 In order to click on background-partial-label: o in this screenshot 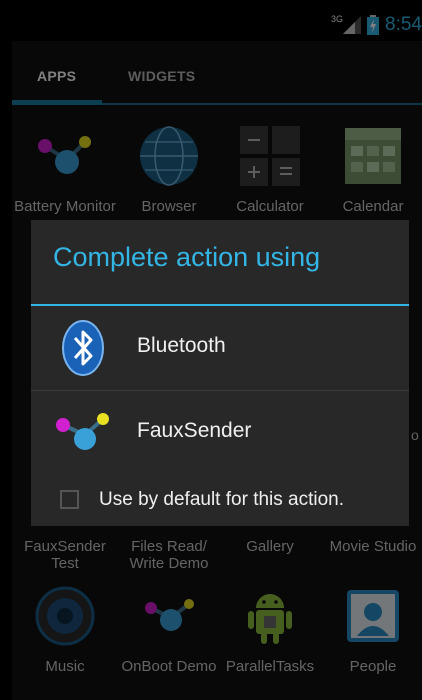, I will do `click(415, 435)`.